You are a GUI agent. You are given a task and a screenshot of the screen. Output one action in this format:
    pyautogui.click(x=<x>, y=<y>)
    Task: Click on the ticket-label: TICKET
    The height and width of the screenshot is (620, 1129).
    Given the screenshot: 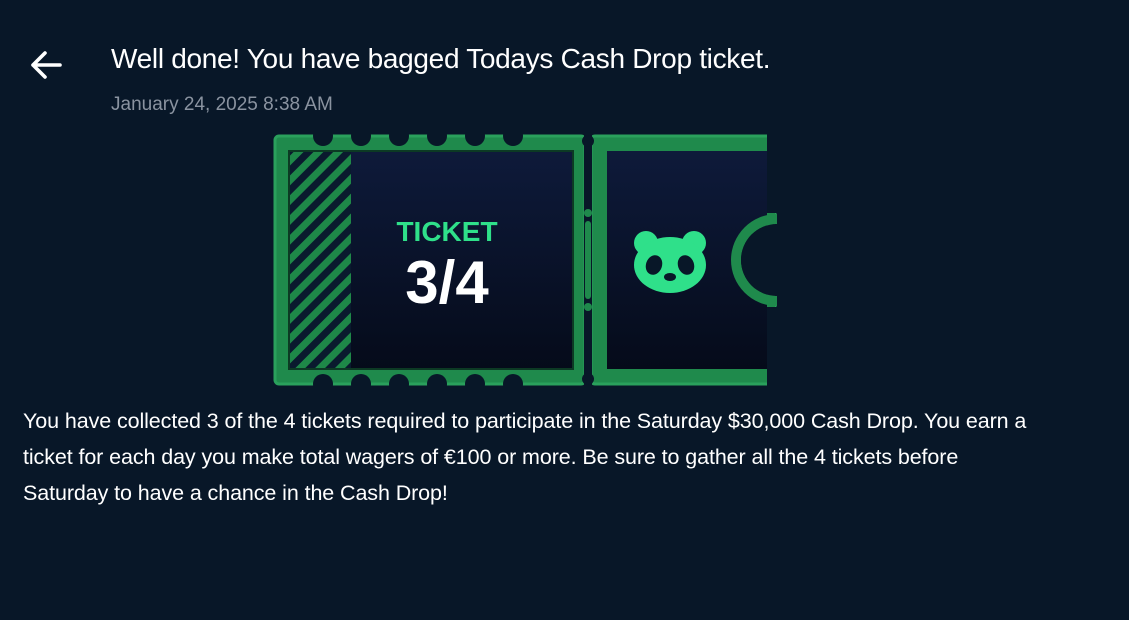 What is the action you would take?
    pyautogui.click(x=446, y=231)
    